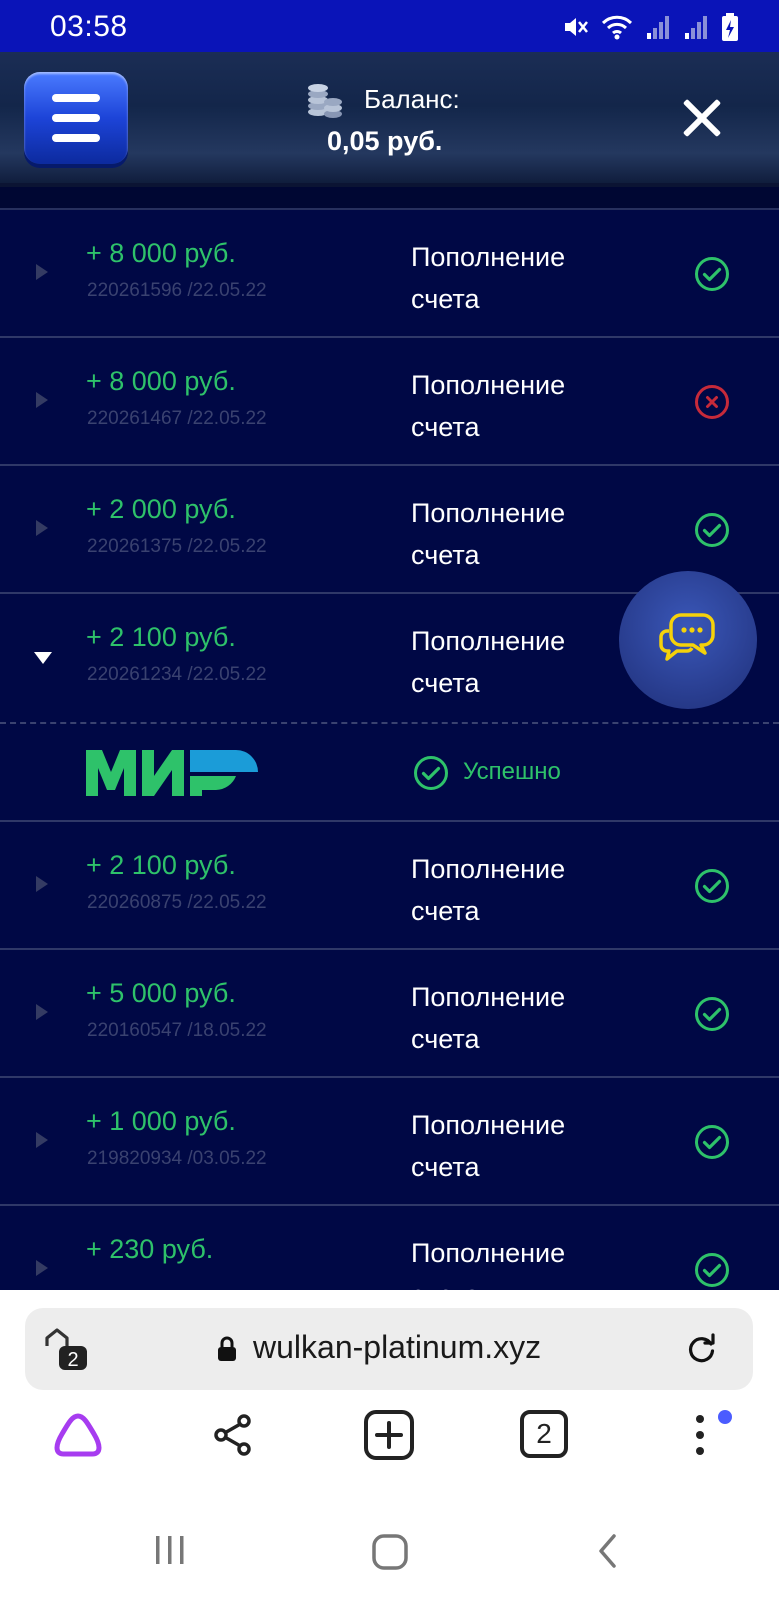  I want to click on transaction-id-date: 220261234 /22.05.22, so click(177, 674).